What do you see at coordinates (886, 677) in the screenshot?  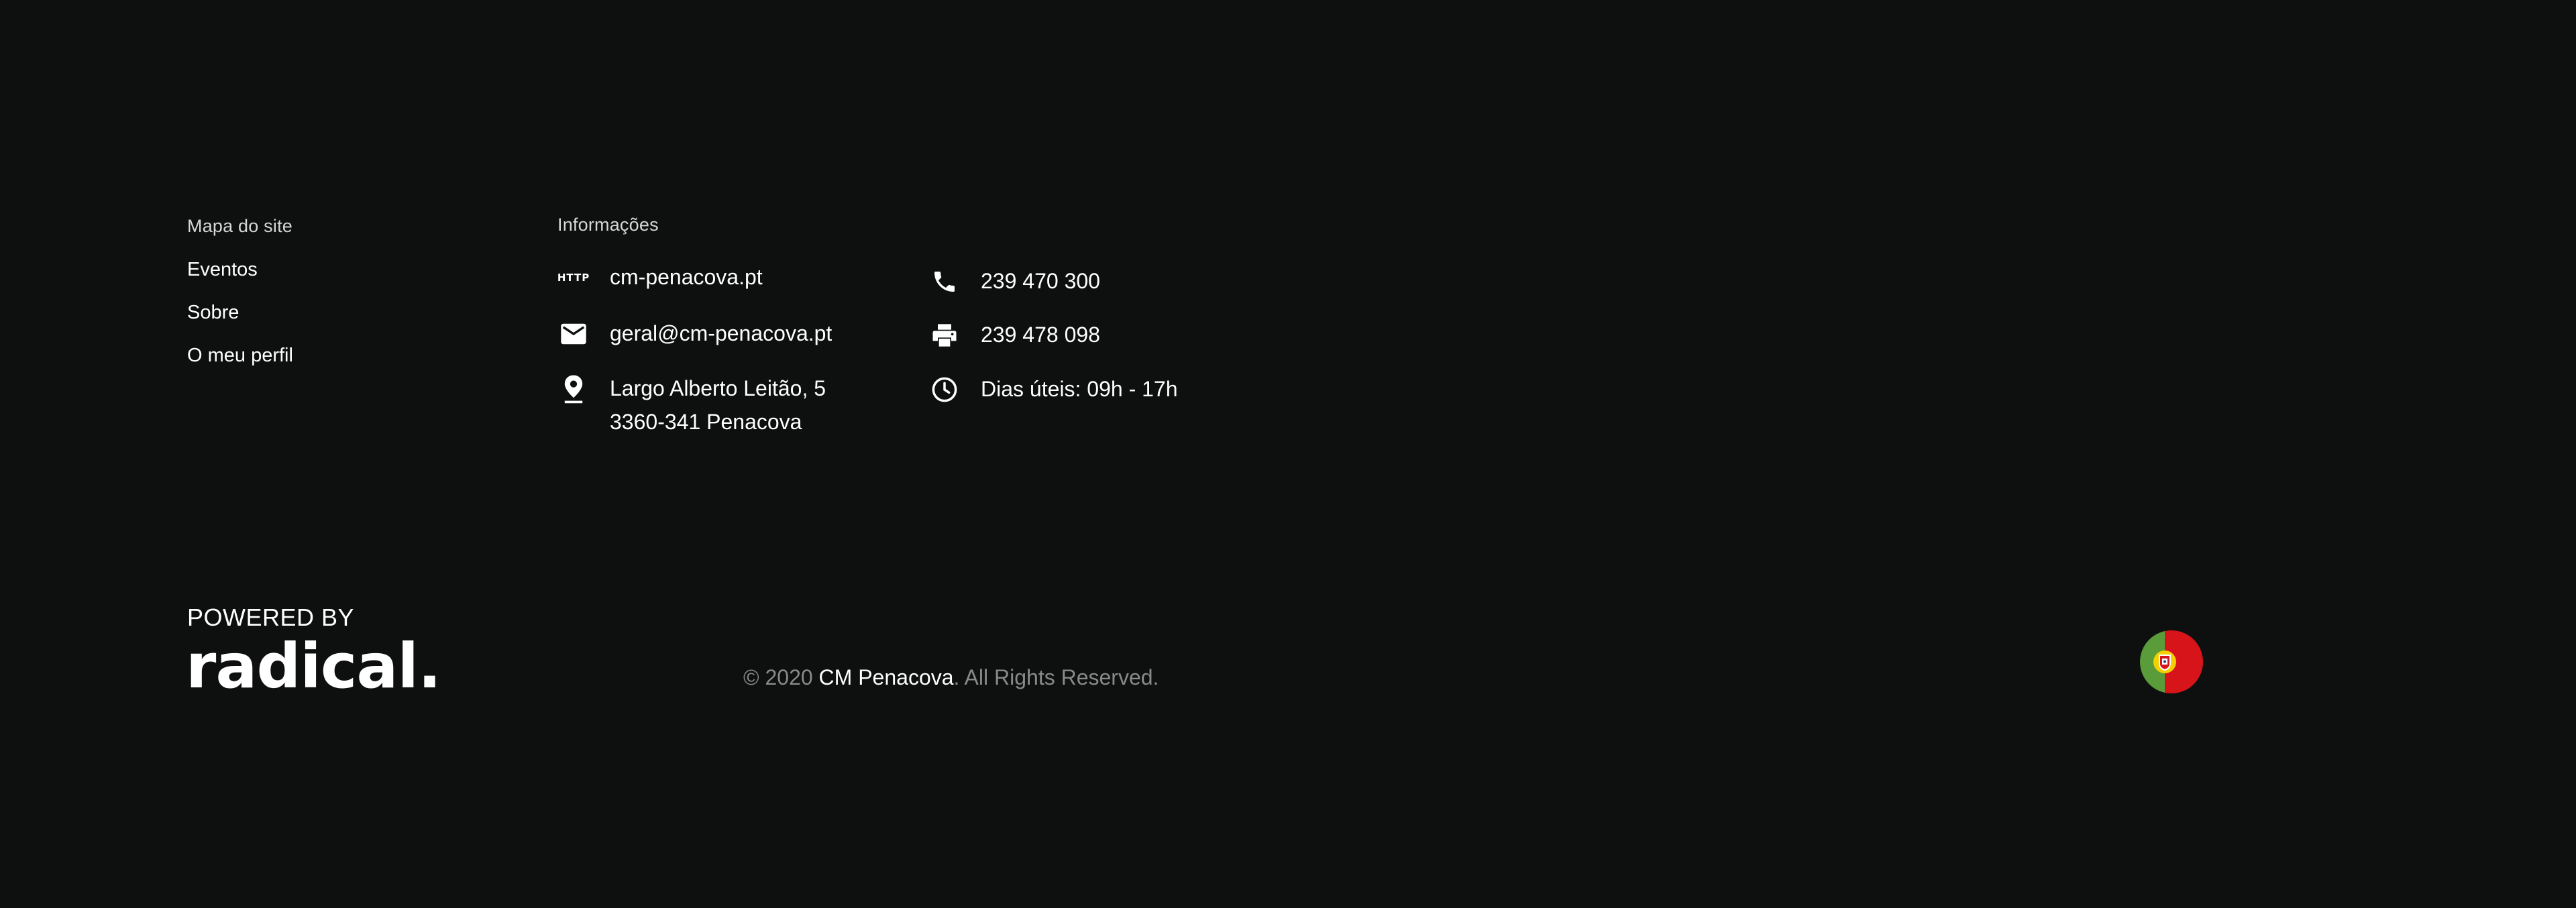 I see `copyright-owner: CM Penacova` at bounding box center [886, 677].